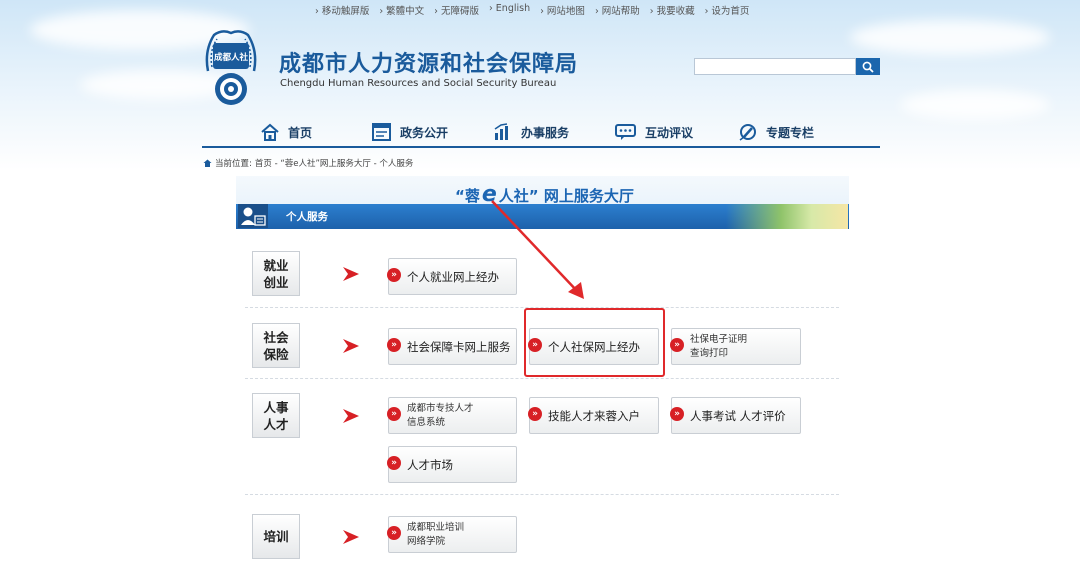 This screenshot has height=568, width=1080. Describe the element at coordinates (625, 132) in the screenshot. I see `chat-icon` at that location.